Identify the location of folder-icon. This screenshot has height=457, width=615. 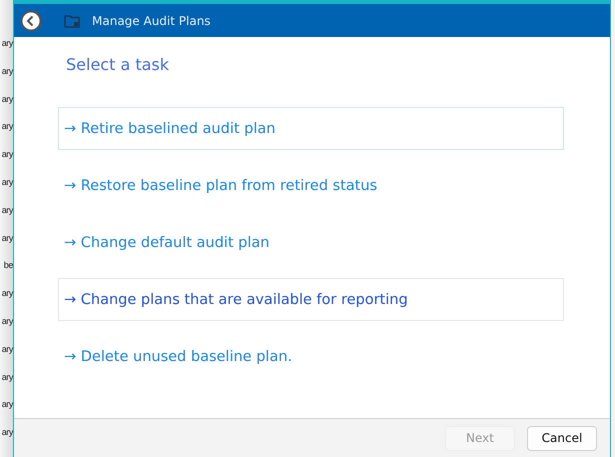
(72, 21).